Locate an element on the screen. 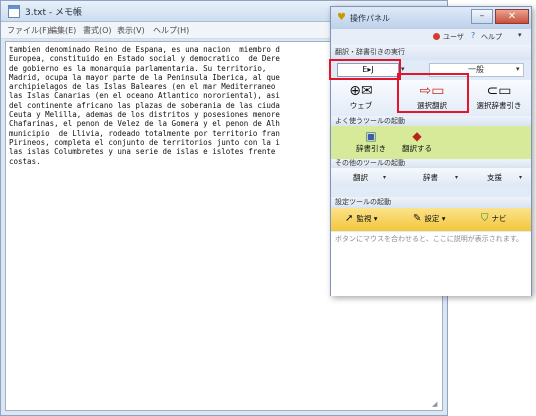  monitor-label: 監視 is located at coordinates (364, 218).